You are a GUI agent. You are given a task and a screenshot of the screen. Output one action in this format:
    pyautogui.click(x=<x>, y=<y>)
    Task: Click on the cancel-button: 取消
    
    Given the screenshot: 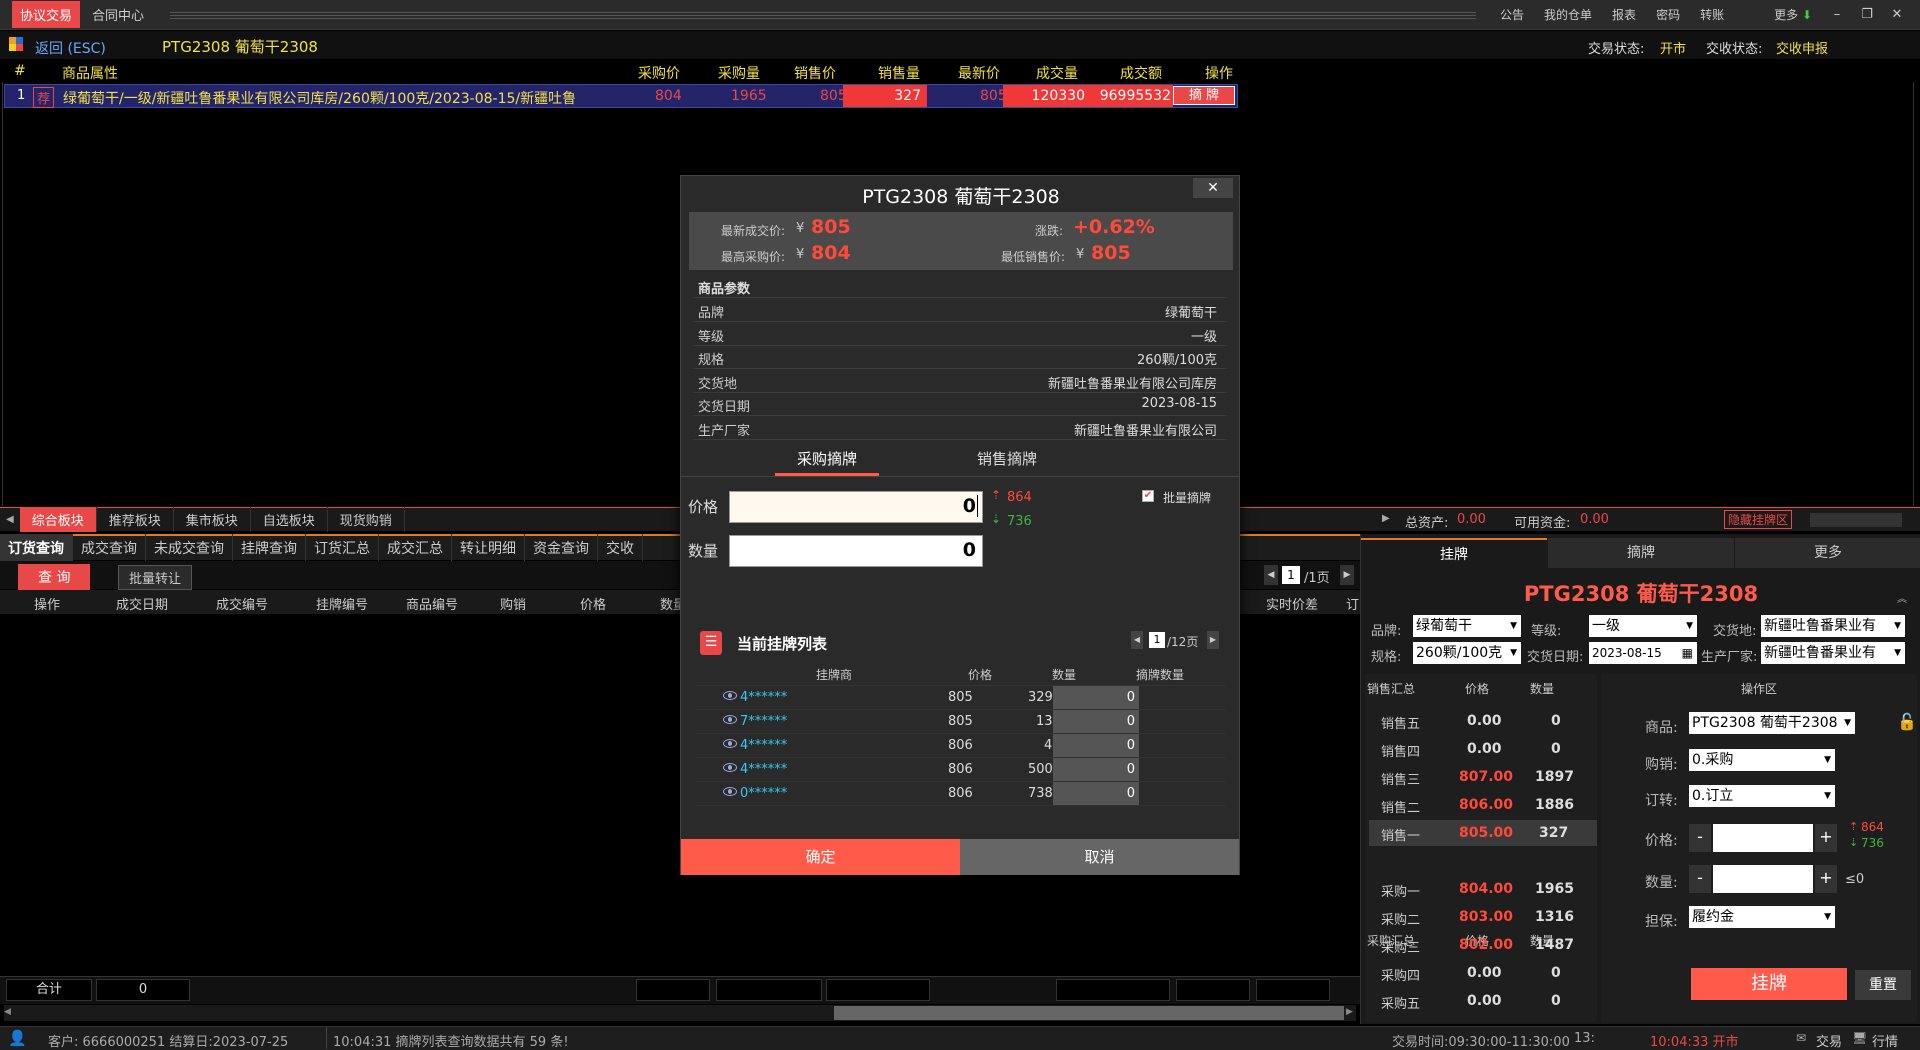 What is the action you would take?
    pyautogui.click(x=1099, y=857)
    